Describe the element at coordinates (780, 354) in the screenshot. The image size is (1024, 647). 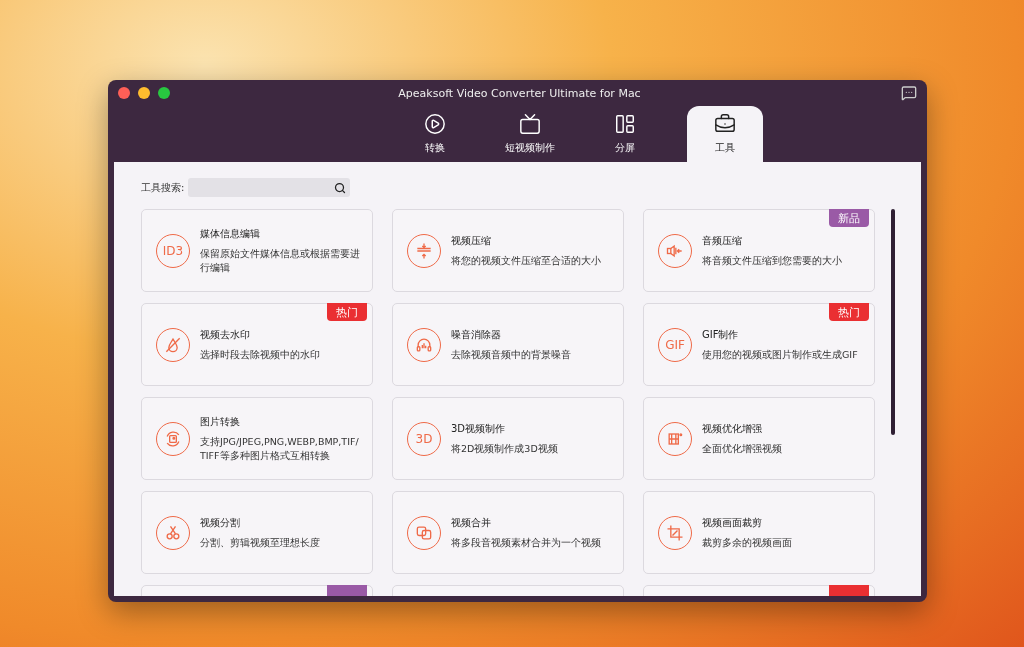
I see `tool-description: 使用您的视频或图片制作或生成GIF` at that location.